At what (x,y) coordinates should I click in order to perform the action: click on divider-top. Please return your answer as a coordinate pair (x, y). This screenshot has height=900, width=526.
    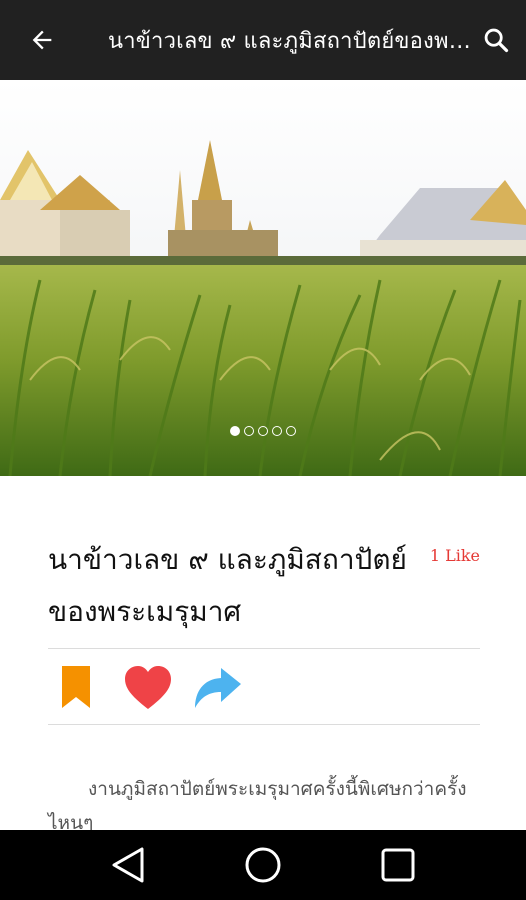
    Looking at the image, I should click on (264, 648).